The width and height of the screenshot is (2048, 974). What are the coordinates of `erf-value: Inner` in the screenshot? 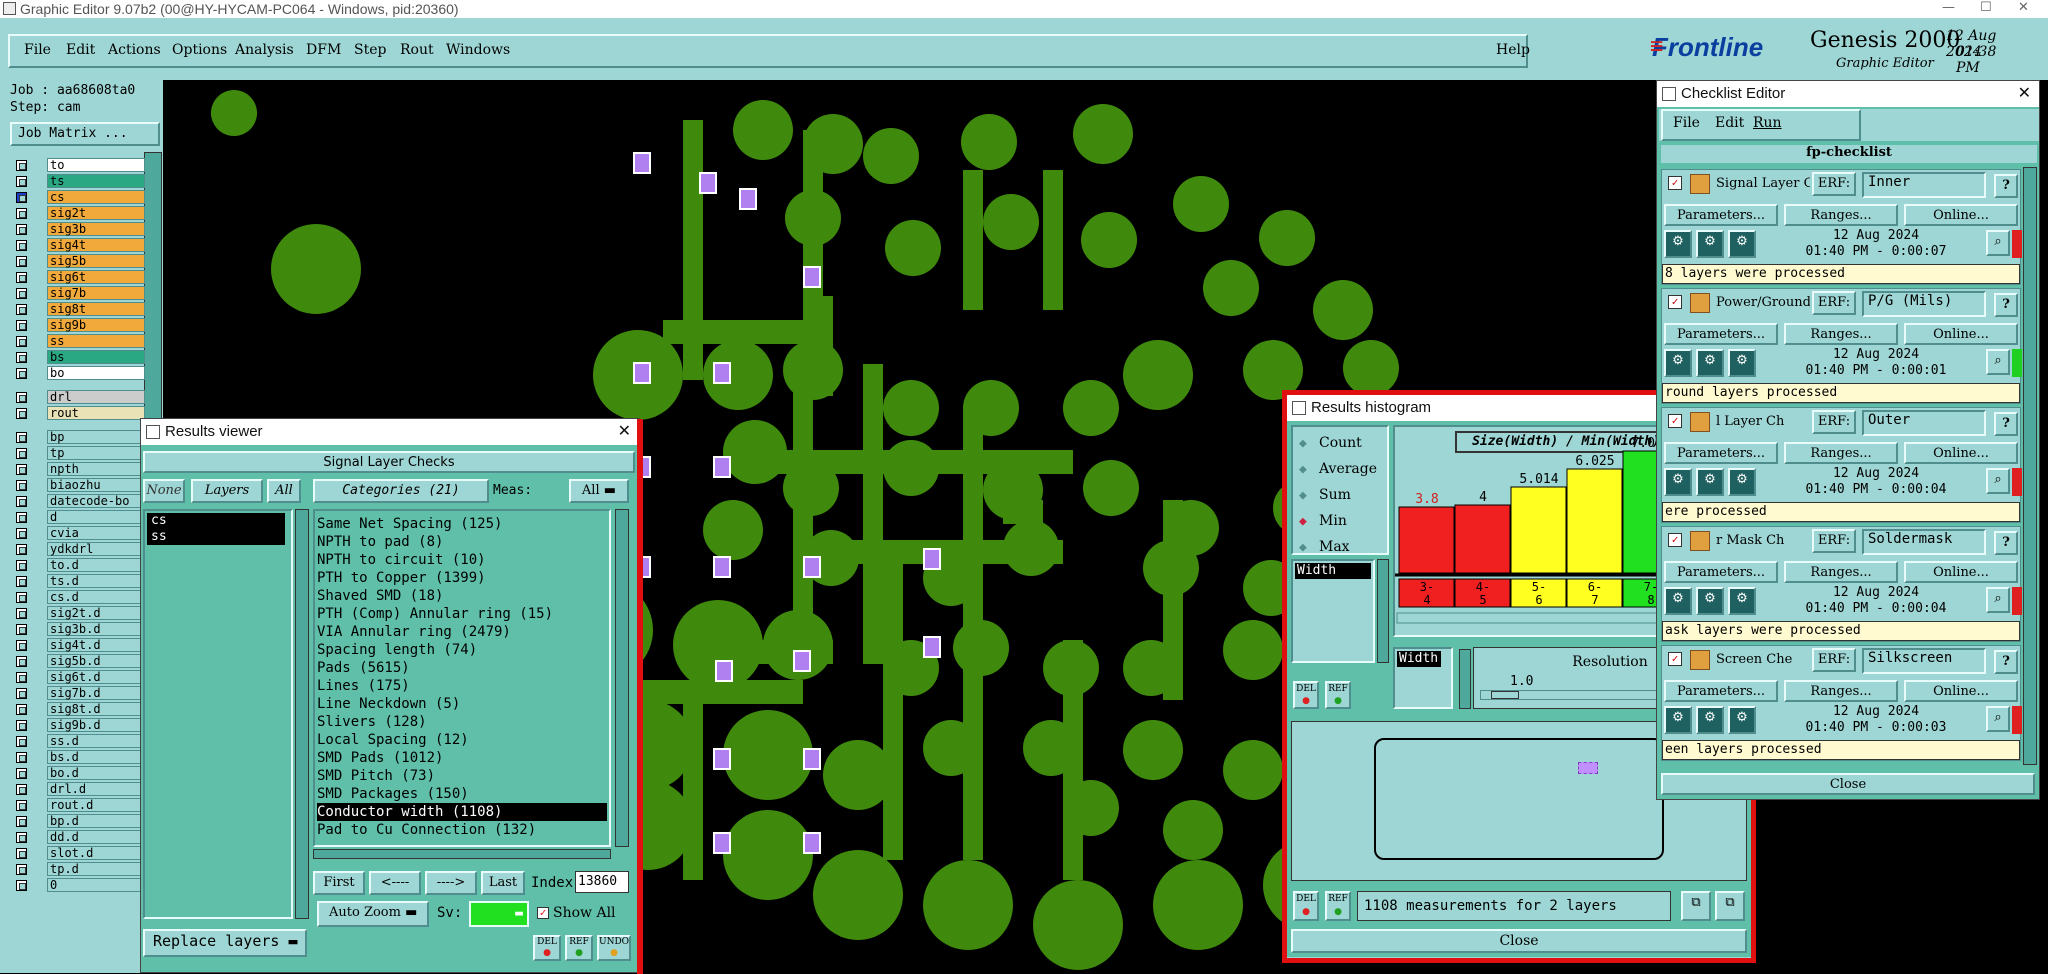 It's located at (1924, 185).